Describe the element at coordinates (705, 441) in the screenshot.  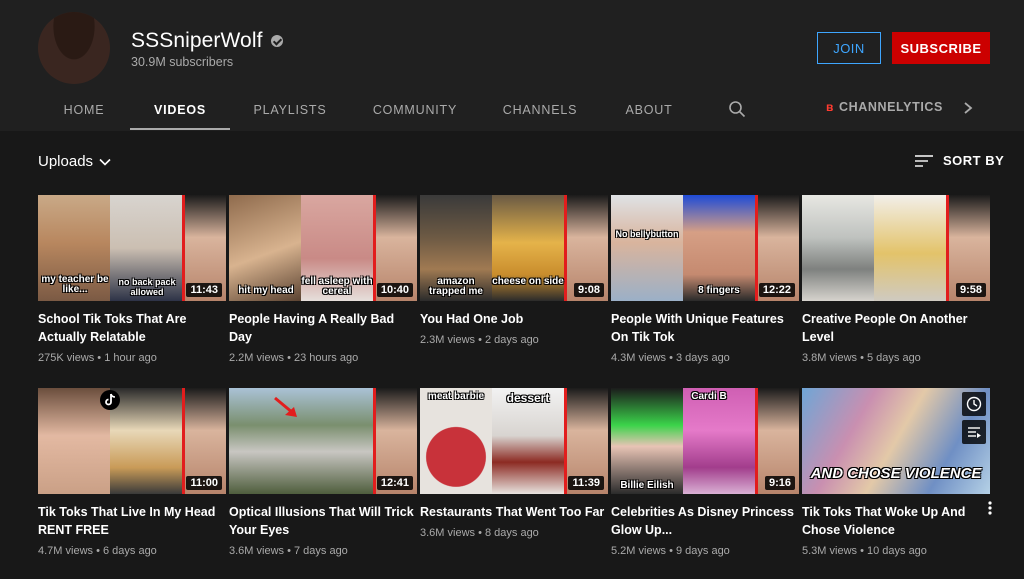
I see `video-thumbnail: Billie Eilish Cardi B 9:16` at that location.